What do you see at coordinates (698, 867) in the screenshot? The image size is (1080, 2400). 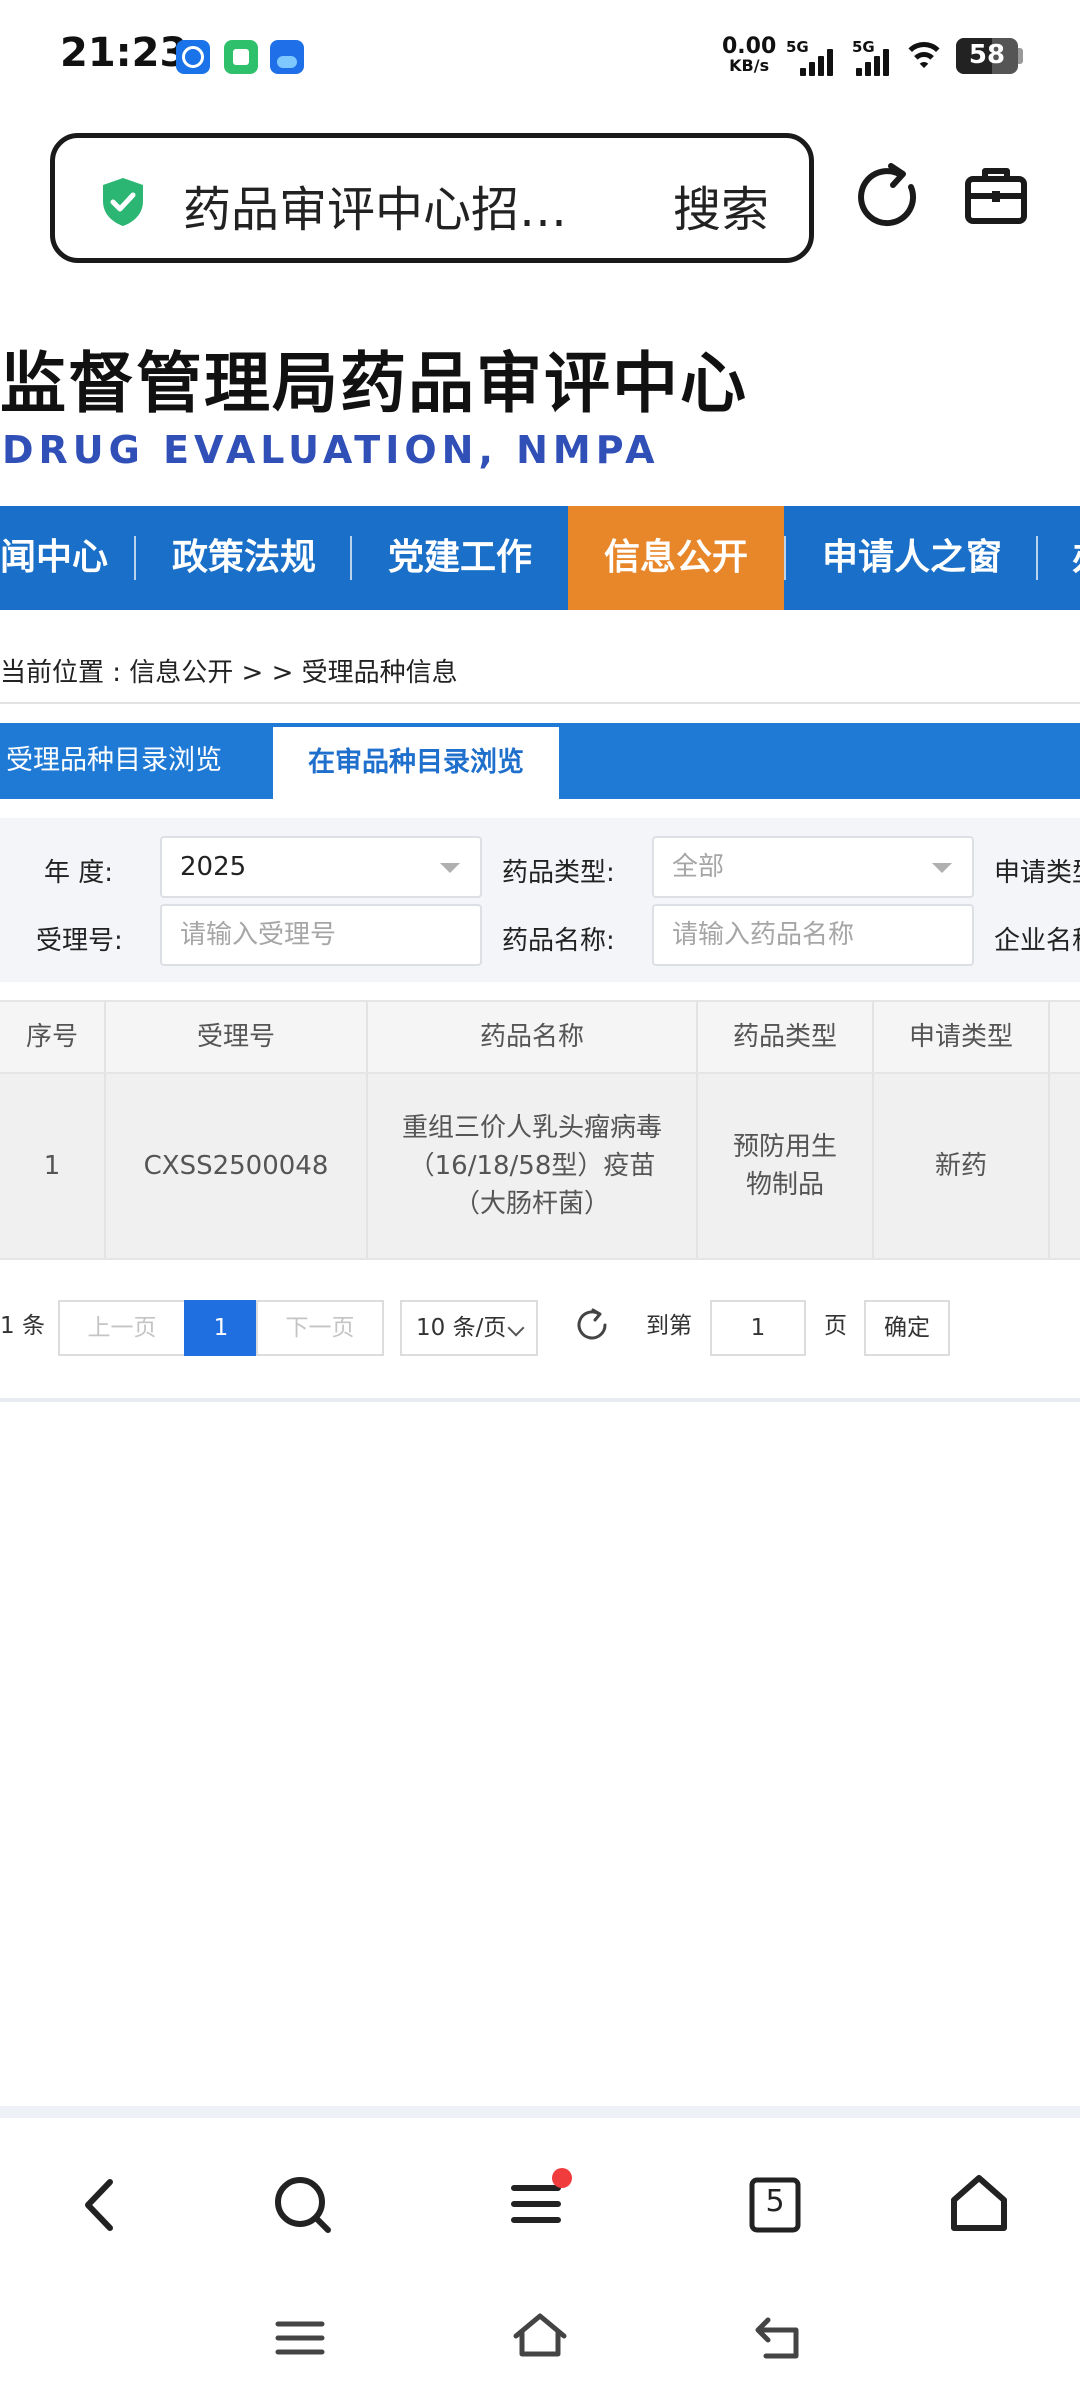 I see `drug-type-value: 全部` at bounding box center [698, 867].